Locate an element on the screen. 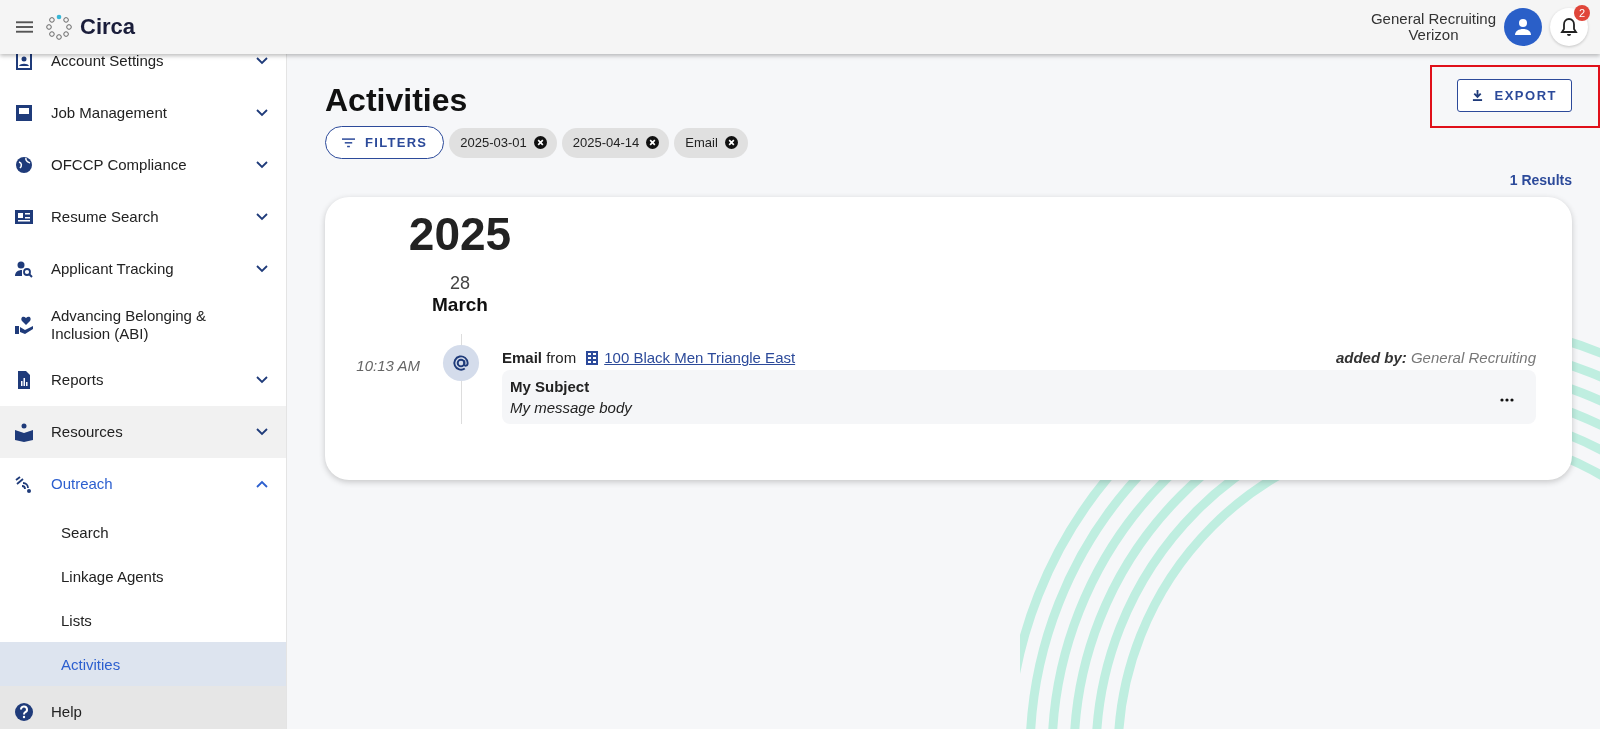 Image resolution: width=1600 pixels, height=729 pixels. notification-button: 2 is located at coordinates (1569, 27).